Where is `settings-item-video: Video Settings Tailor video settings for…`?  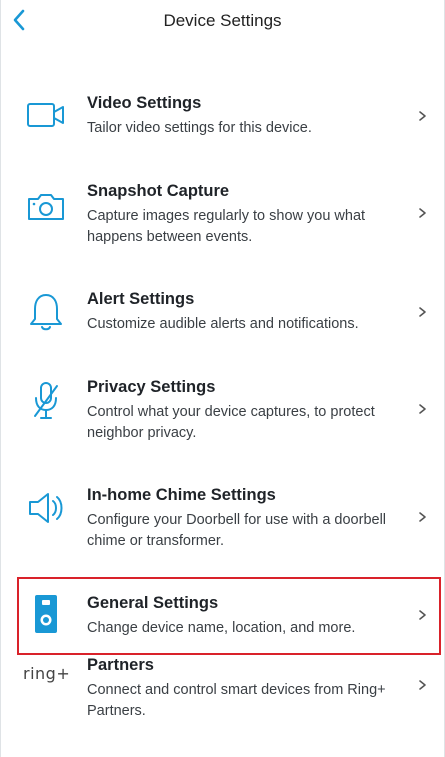
settings-item-video: Video Settings Tailor video settings for… is located at coordinates (222, 123).